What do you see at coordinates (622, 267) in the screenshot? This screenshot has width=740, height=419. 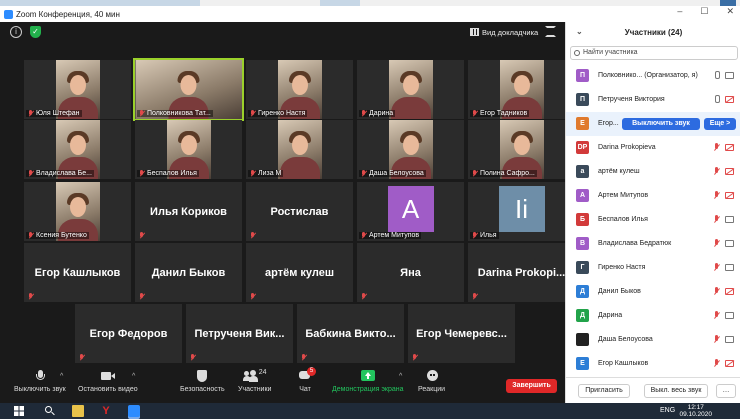 I see `participant-name: Гиренко Настя` at bounding box center [622, 267].